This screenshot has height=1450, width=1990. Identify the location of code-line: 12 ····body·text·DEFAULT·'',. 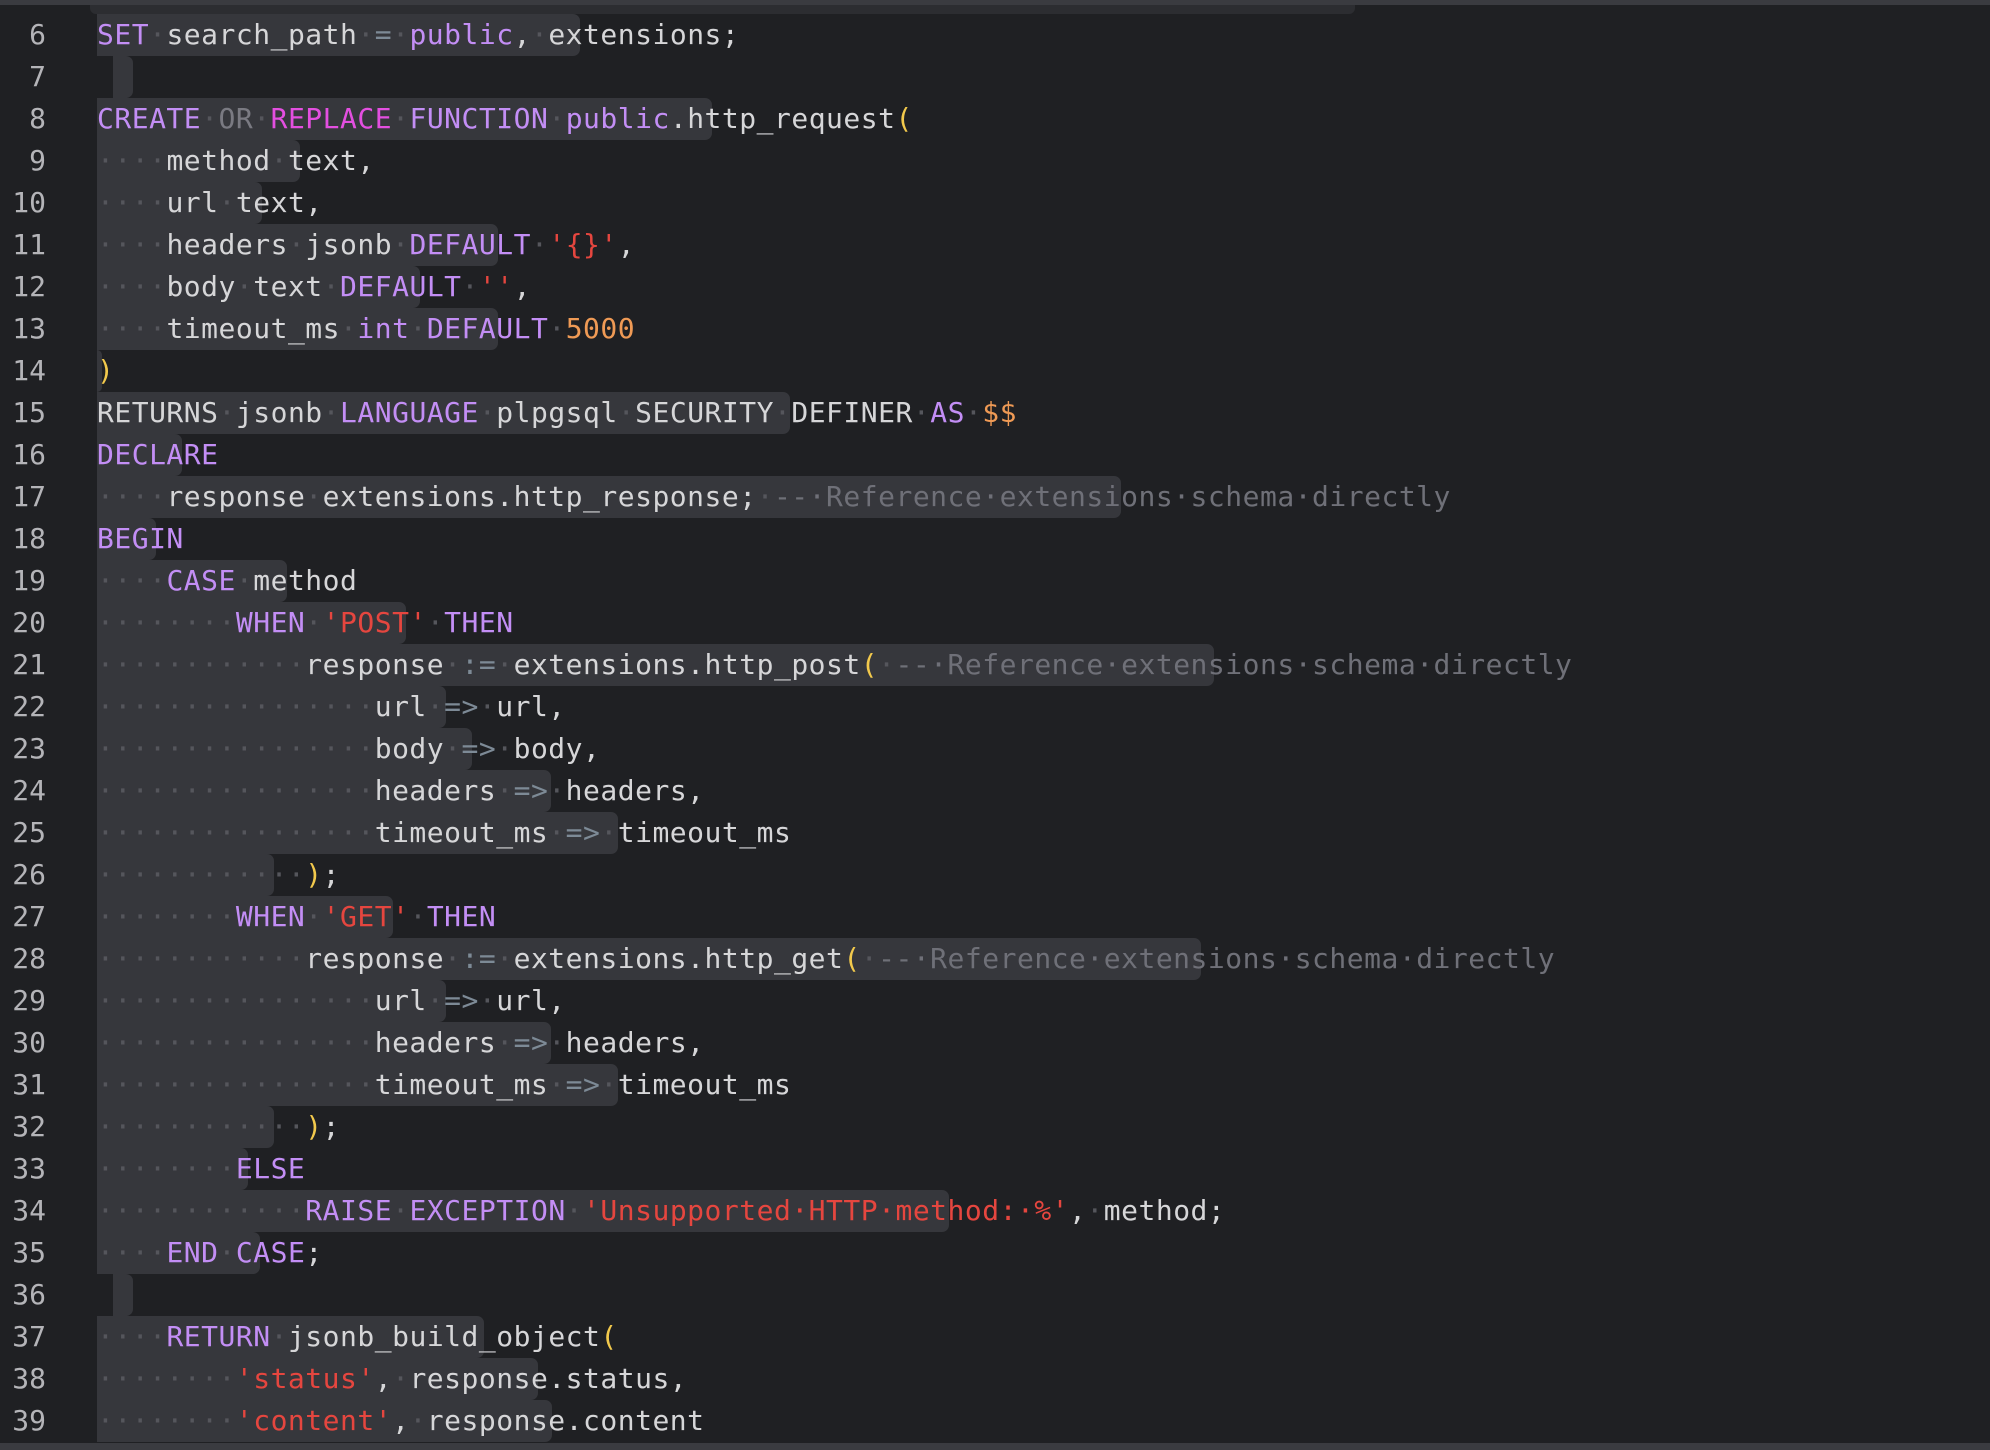
(995, 287).